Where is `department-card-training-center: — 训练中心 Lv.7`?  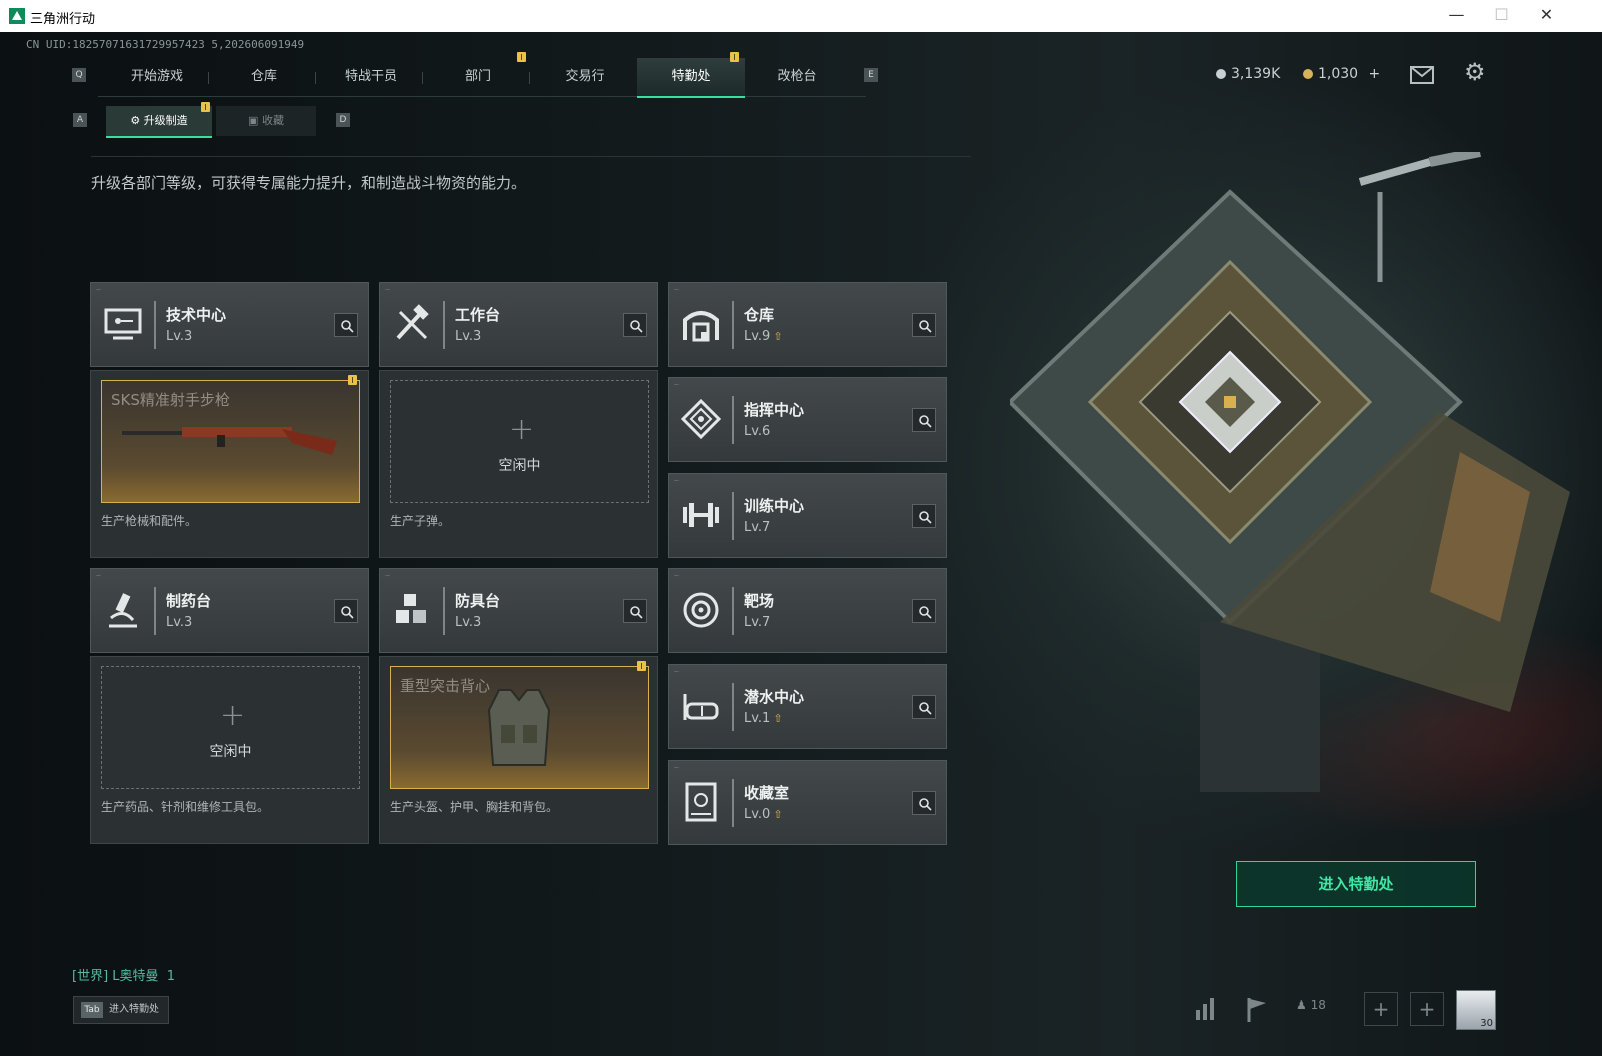
department-card-training-center: — 训练中心 Lv.7 is located at coordinates (807, 515).